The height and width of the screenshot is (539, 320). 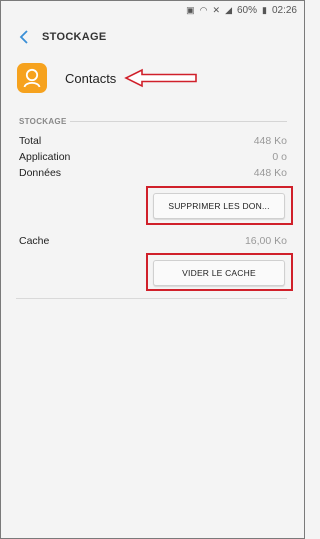 What do you see at coordinates (247, 10) in the screenshot?
I see `battery-percent: 60%` at bounding box center [247, 10].